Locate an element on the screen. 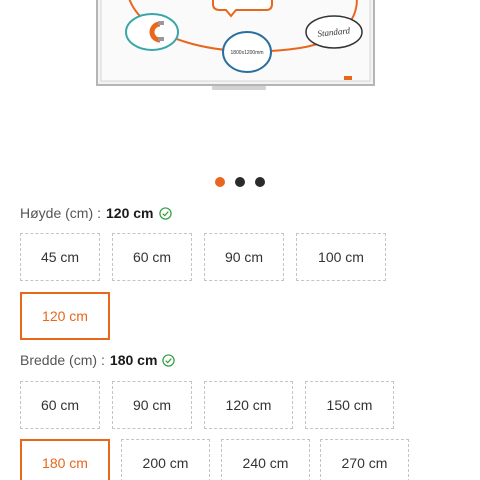 This screenshot has width=480, height=480. width-option-180-selected: 180 cm is located at coordinates (65, 459).